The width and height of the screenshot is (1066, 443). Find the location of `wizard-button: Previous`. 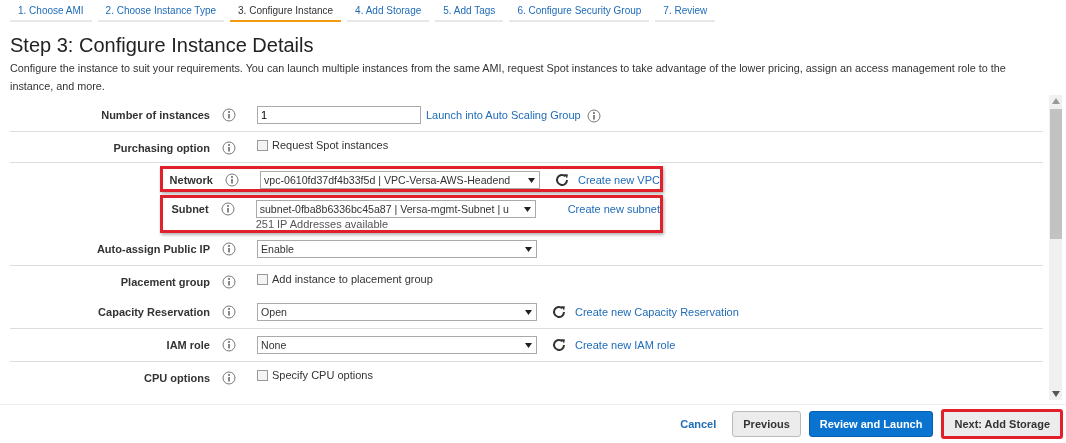

wizard-button: Previous is located at coordinates (766, 424).